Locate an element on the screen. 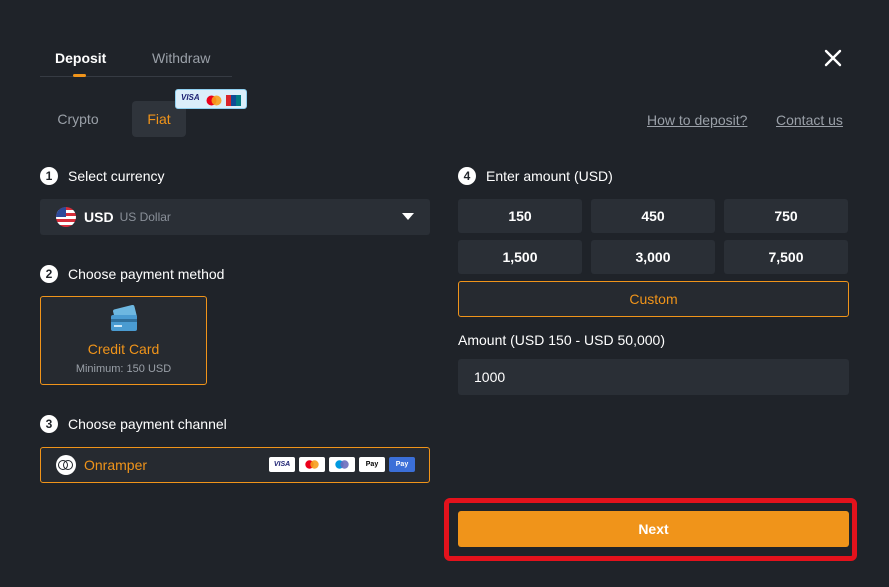  amount-input is located at coordinates (653, 377).